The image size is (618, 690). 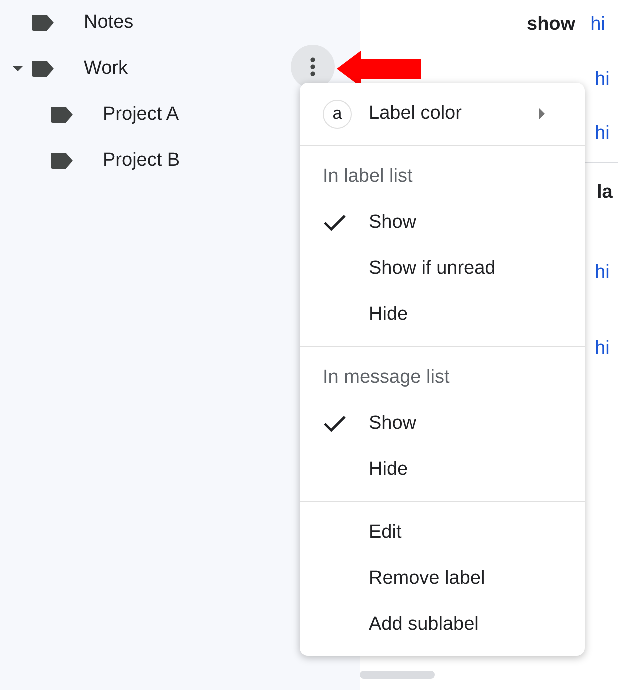 I want to click on section-heading: la, so click(x=605, y=192).